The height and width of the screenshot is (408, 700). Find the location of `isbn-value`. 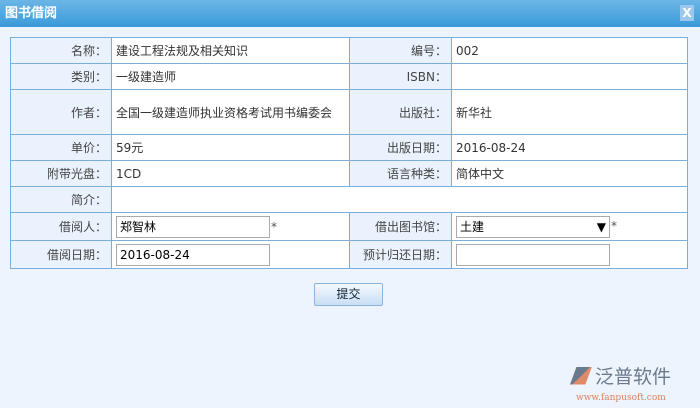

isbn-value is located at coordinates (569, 76).